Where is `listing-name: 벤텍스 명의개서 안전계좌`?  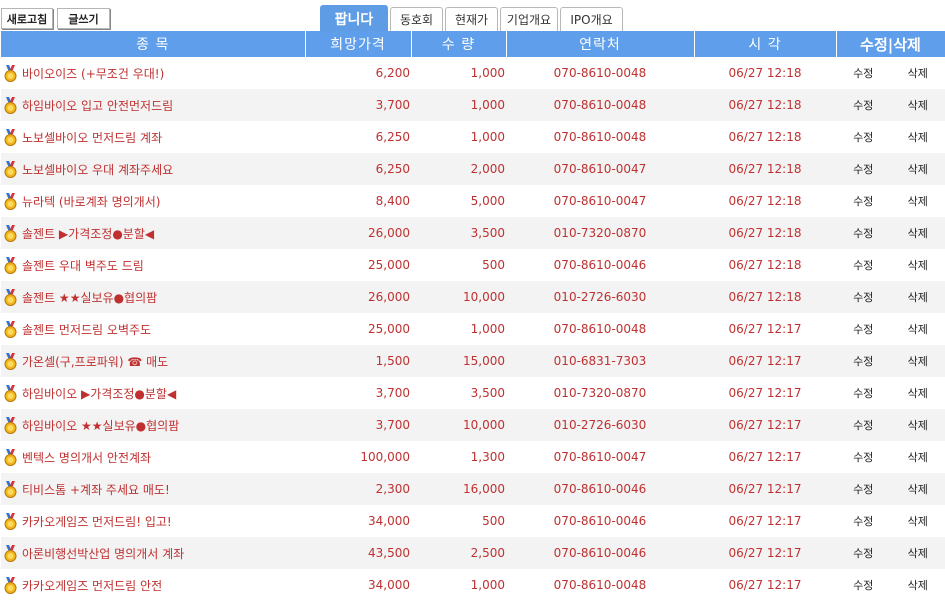
listing-name: 벤텍스 명의개서 안전계좌 is located at coordinates (86, 458).